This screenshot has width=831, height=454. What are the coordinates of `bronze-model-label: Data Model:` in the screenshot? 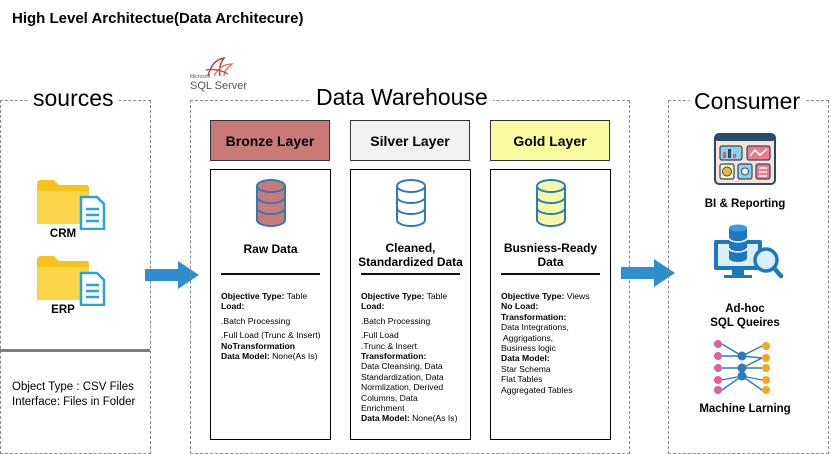 It's located at (245, 356).